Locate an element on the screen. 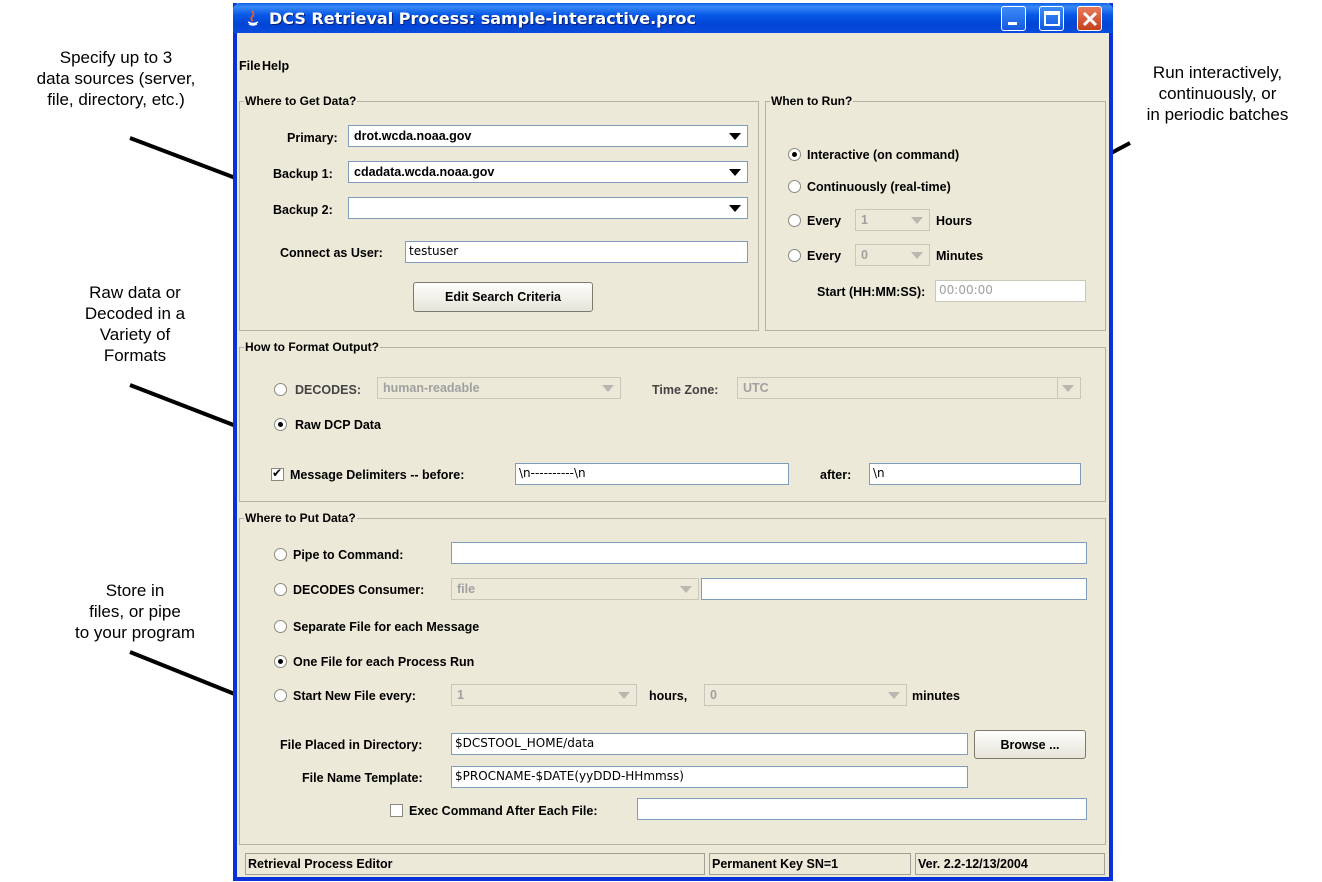 This screenshot has height=882, width=1322. start-time-field: 00:00:00 is located at coordinates (1010, 291).